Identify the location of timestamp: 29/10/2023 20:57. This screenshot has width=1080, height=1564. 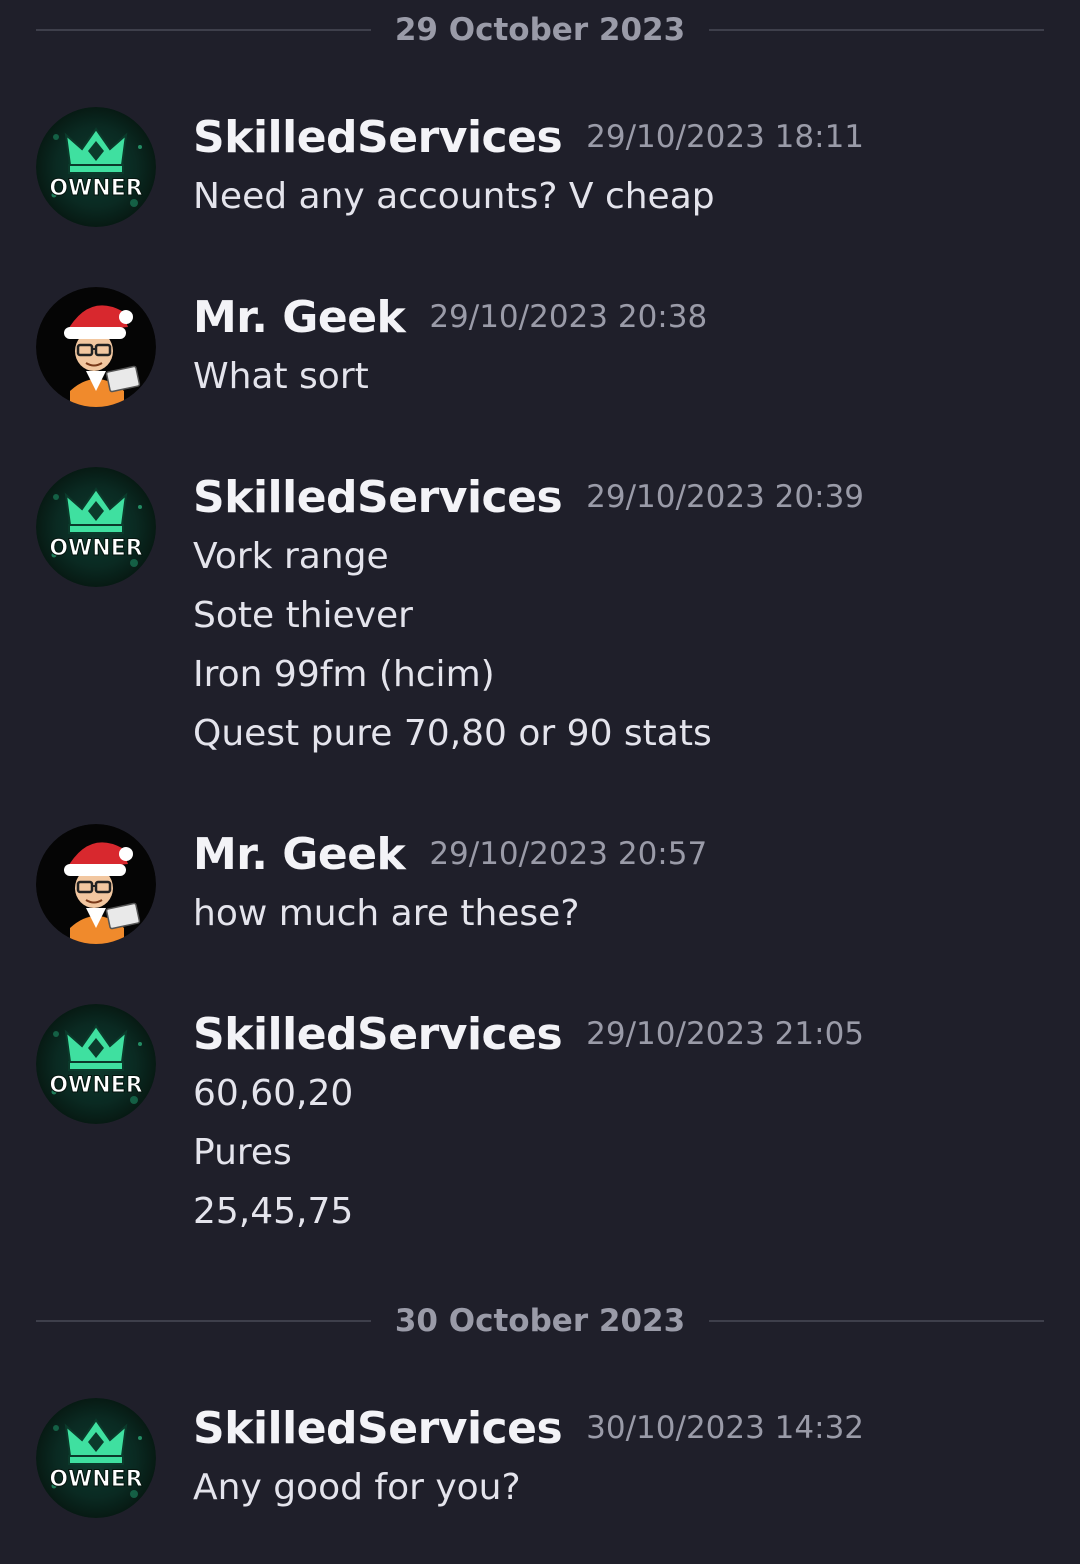
(568, 854).